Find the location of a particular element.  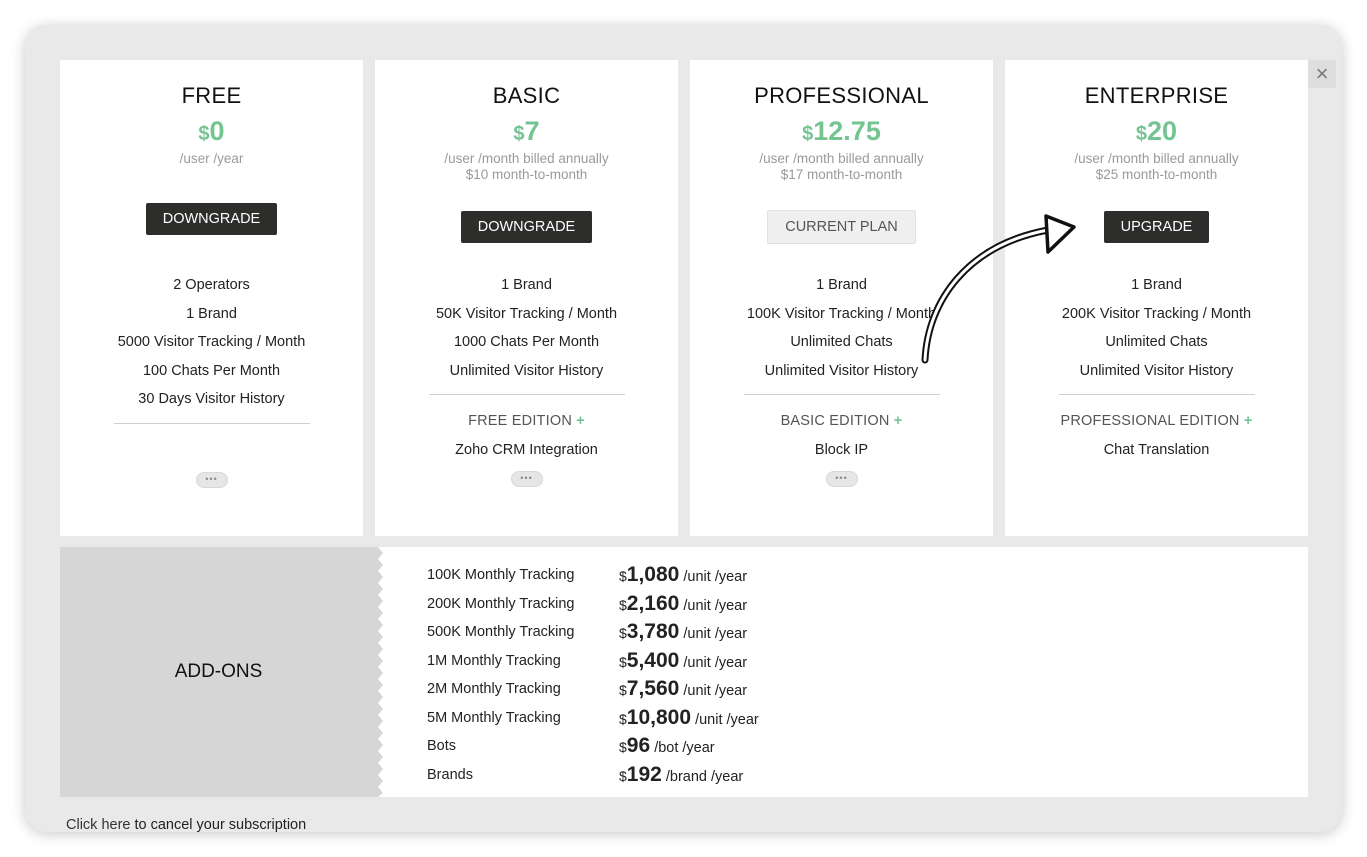

close-icon: × is located at coordinates (1322, 74).